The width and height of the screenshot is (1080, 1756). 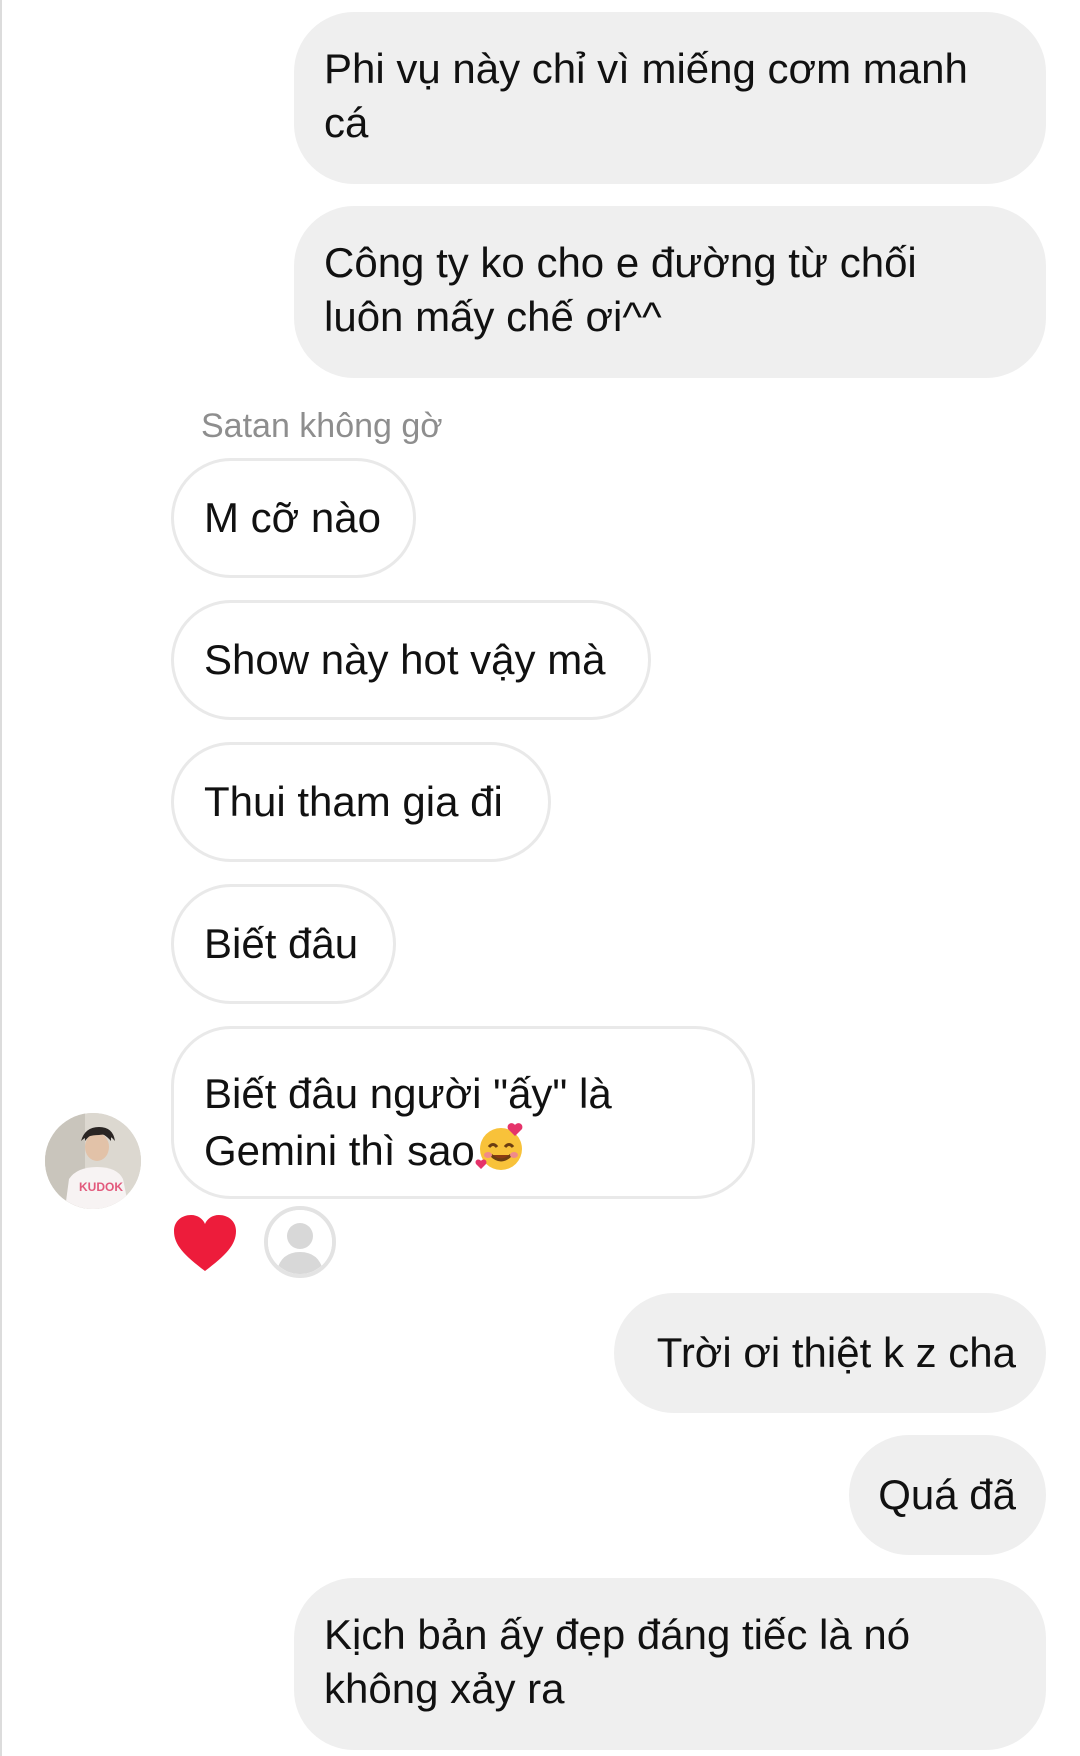 I want to click on message-text: Quá đã, so click(x=947, y=1494).